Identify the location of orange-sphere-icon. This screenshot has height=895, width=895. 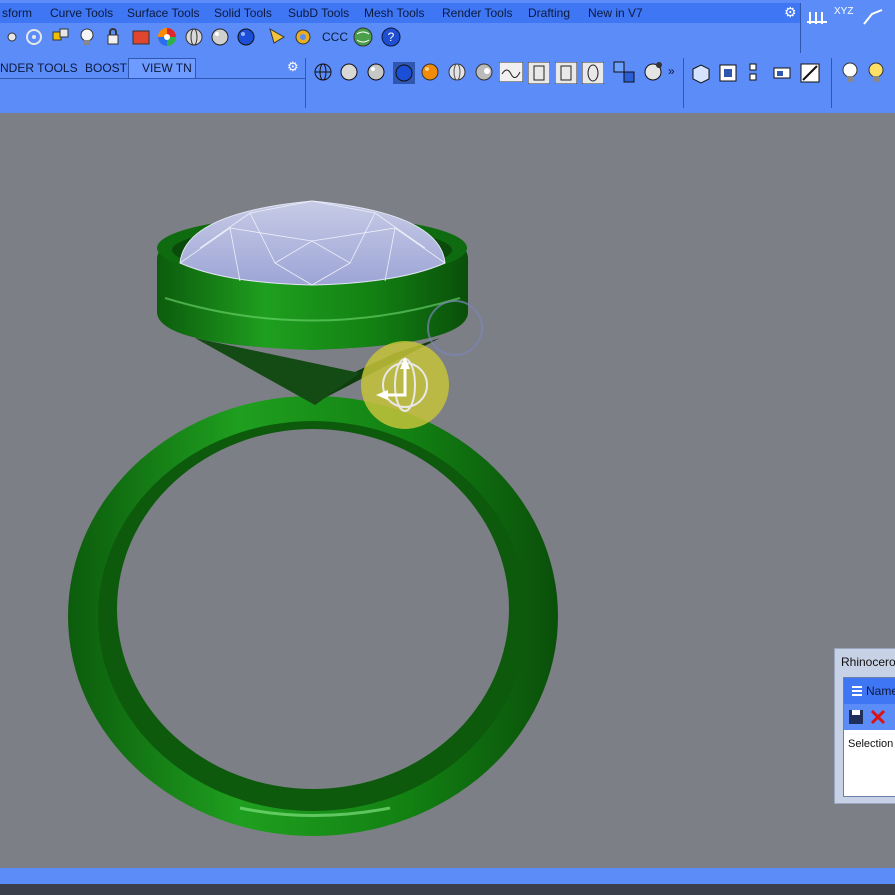
(430, 72).